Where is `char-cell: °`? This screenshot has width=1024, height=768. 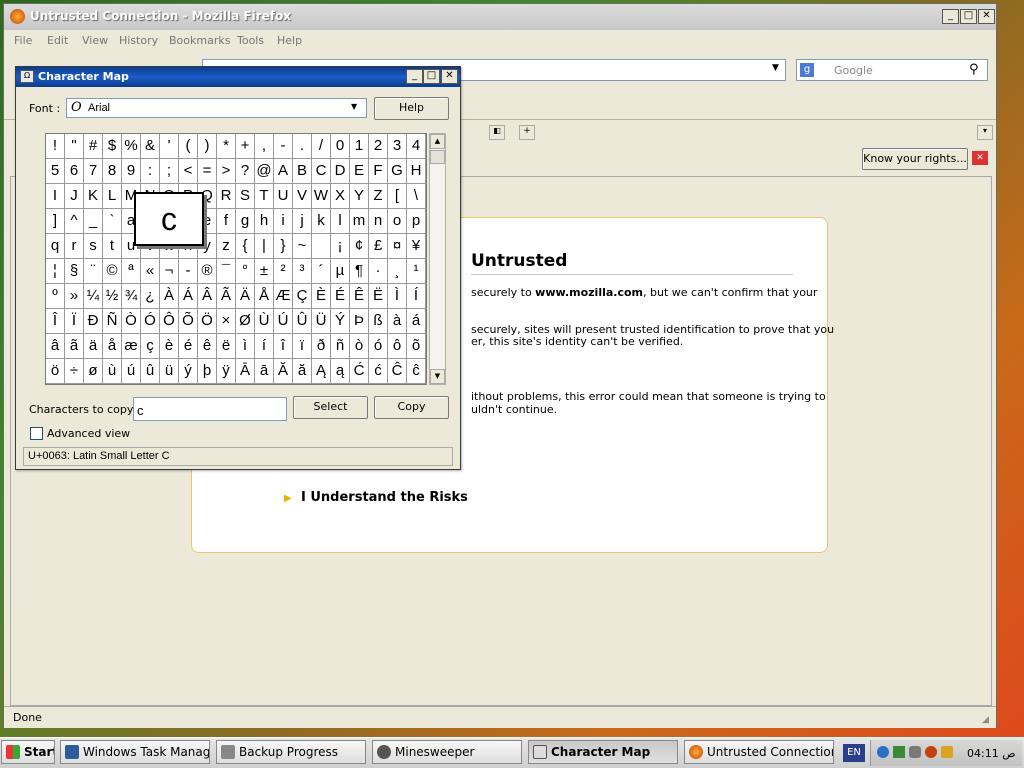 char-cell: ° is located at coordinates (245, 271).